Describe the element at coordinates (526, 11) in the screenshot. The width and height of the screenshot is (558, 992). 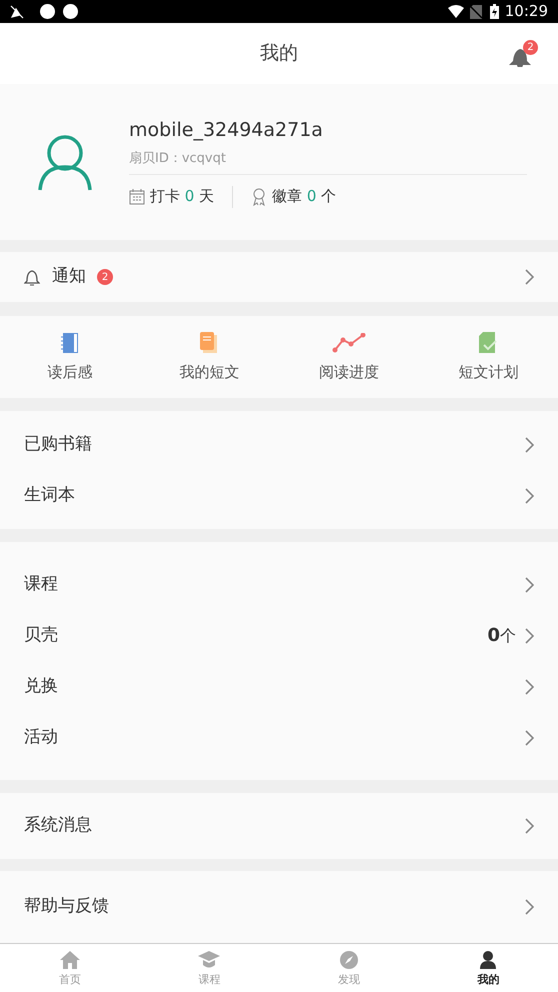
I see `status-time: 10:29` at that location.